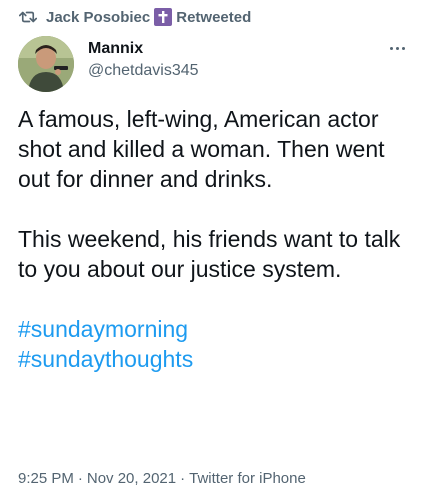 This screenshot has width=427, height=500. Describe the element at coordinates (397, 48) in the screenshot. I see `more-options-icon` at that location.